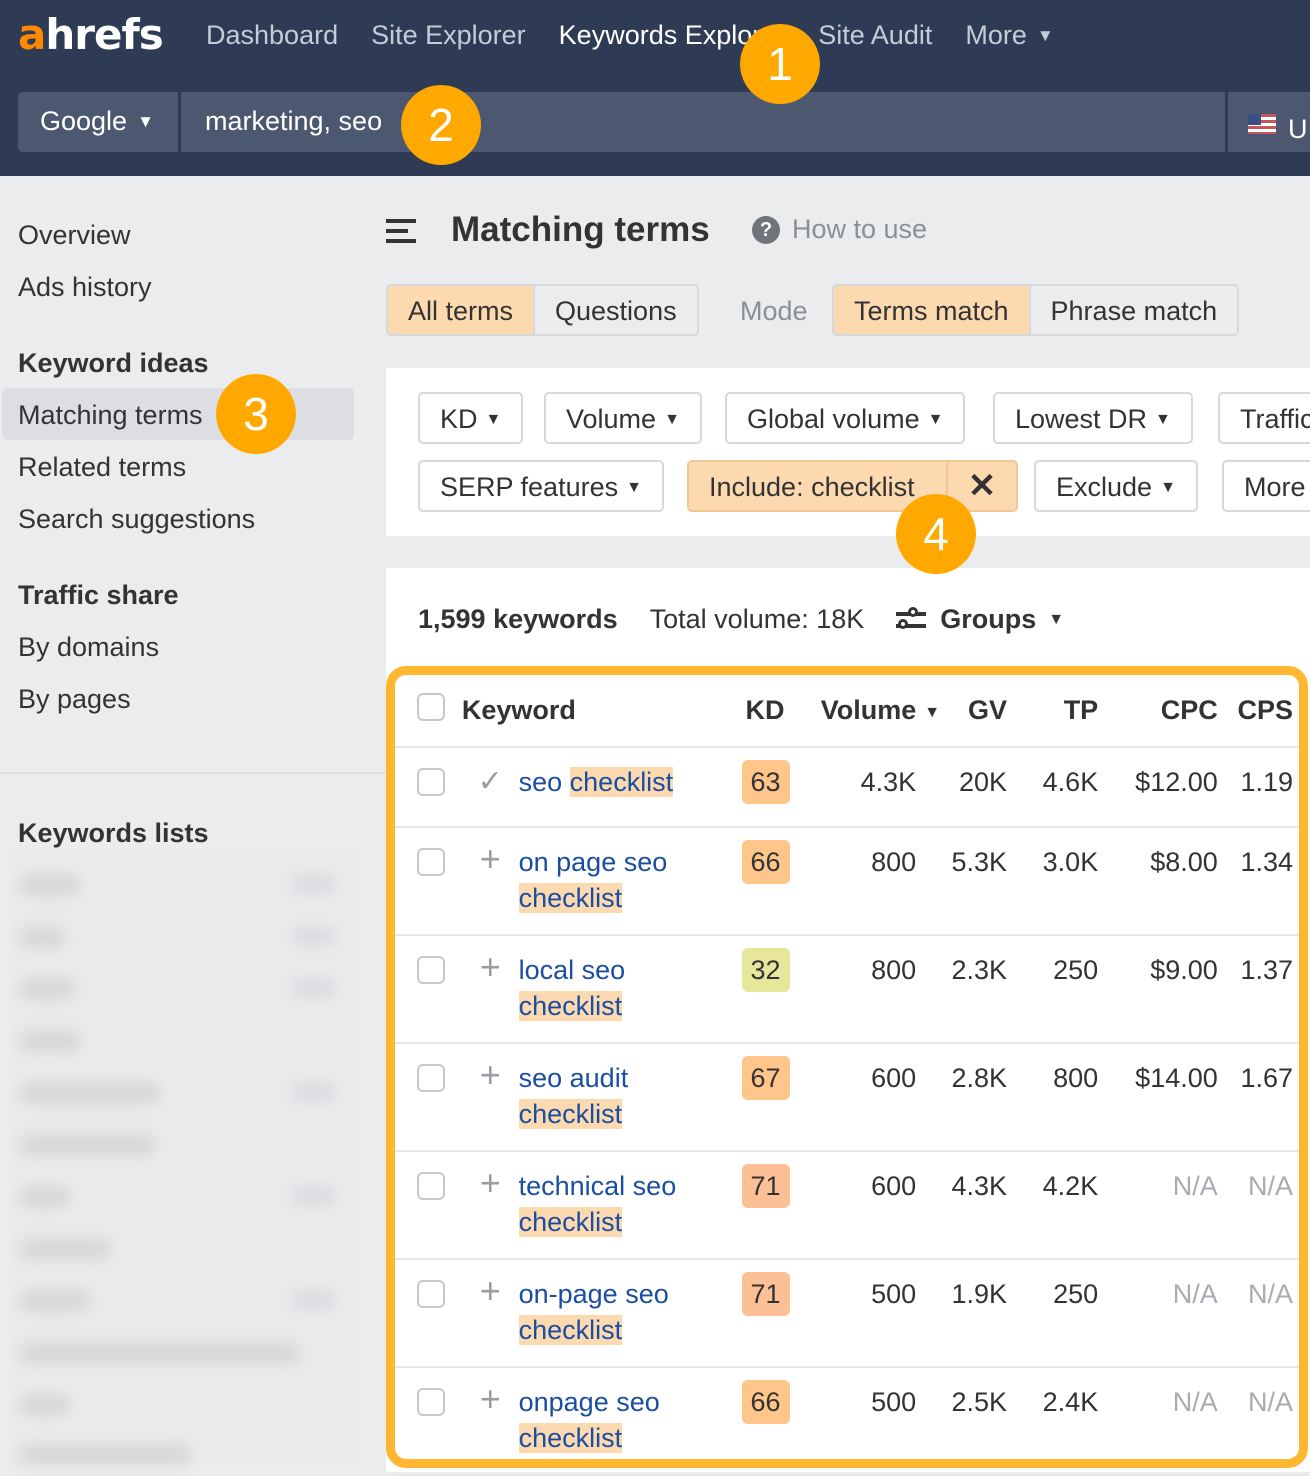 Image resolution: width=1310 pixels, height=1476 pixels. I want to click on kd-badge: 67, so click(765, 1078).